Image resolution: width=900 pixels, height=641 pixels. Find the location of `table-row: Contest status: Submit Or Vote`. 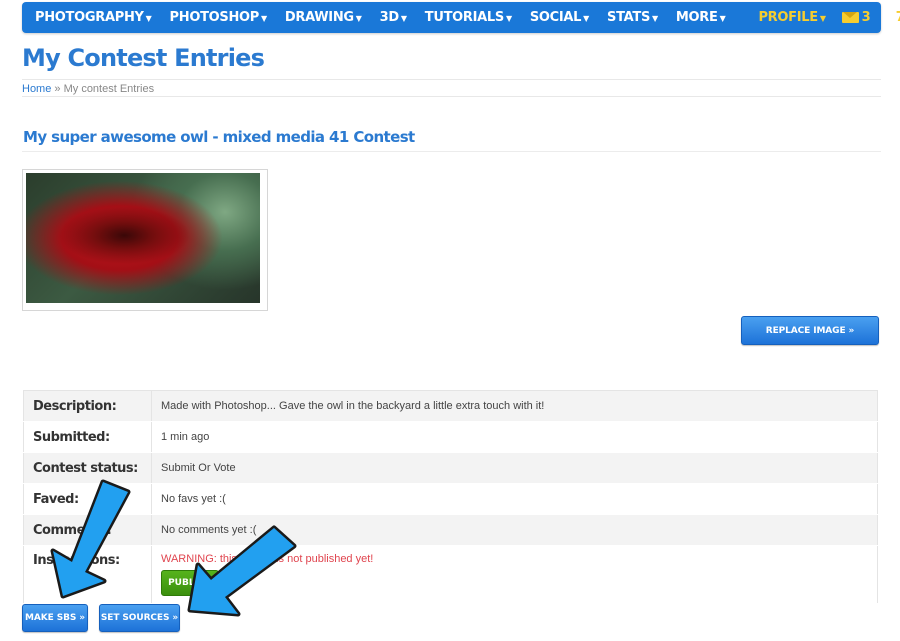

table-row: Contest status: Submit Or Vote is located at coordinates (450, 468).